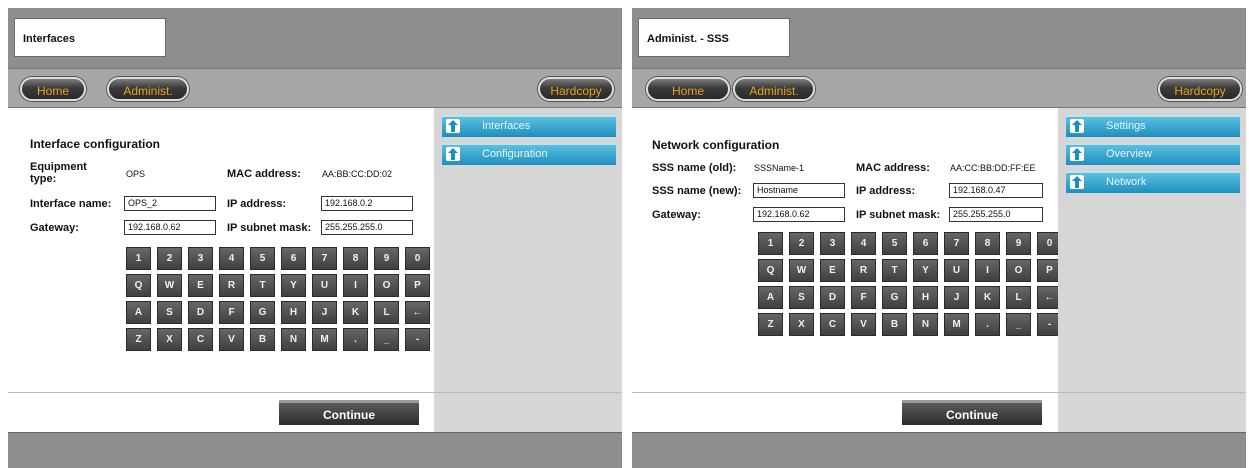  I want to click on menu-item-settings: Settings, so click(1153, 126).